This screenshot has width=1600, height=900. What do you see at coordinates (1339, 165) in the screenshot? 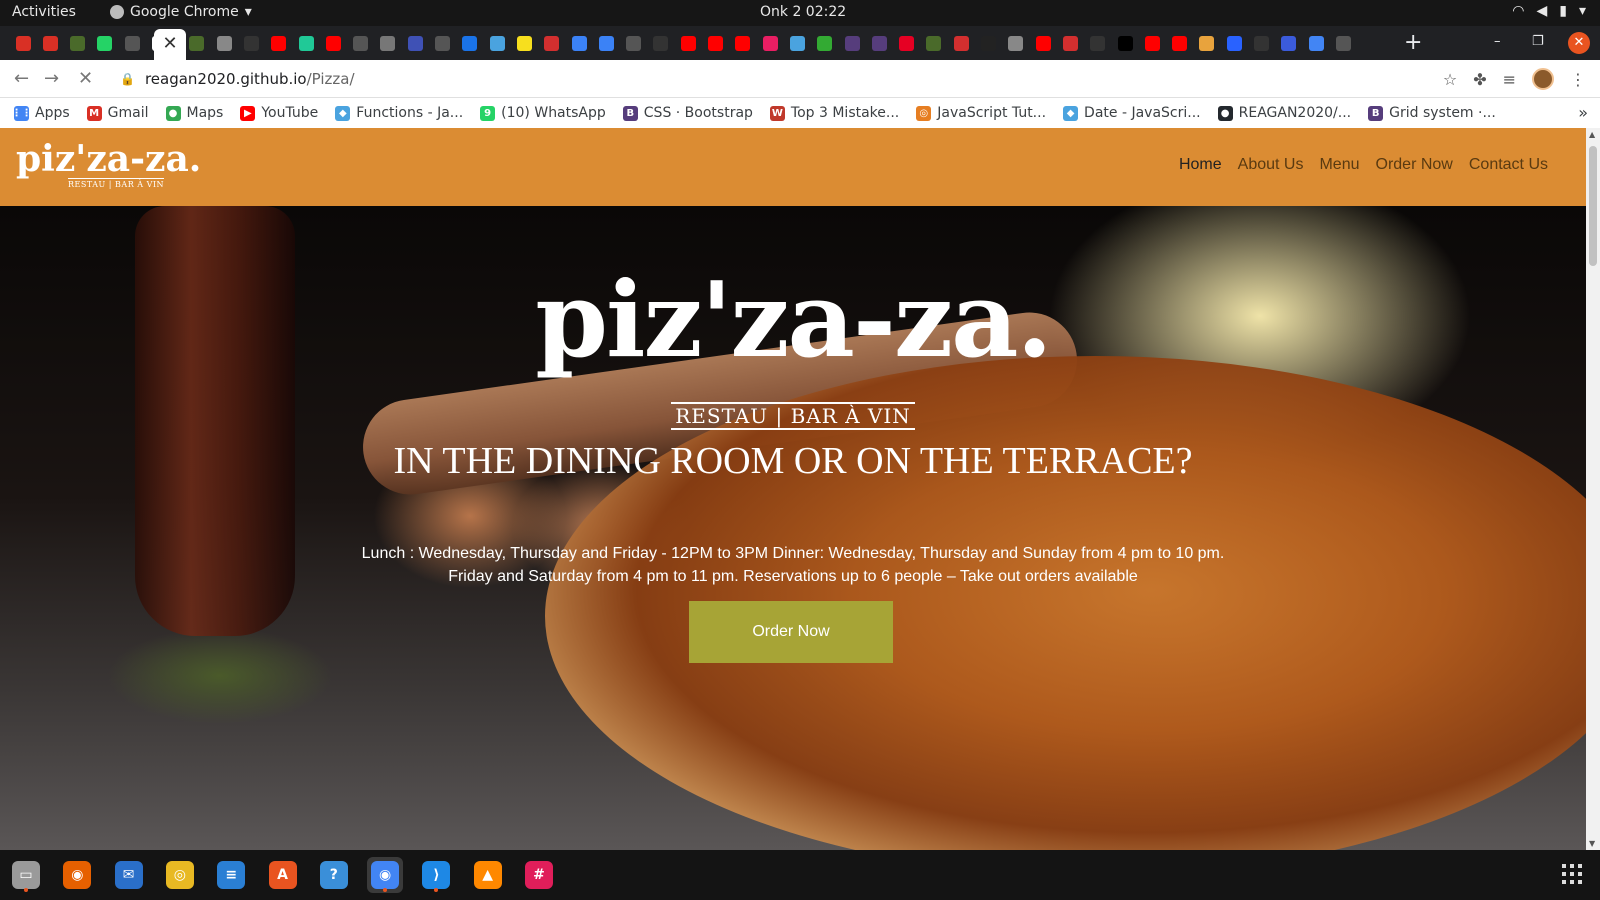
I see `nav-menu: Menu` at bounding box center [1339, 165].